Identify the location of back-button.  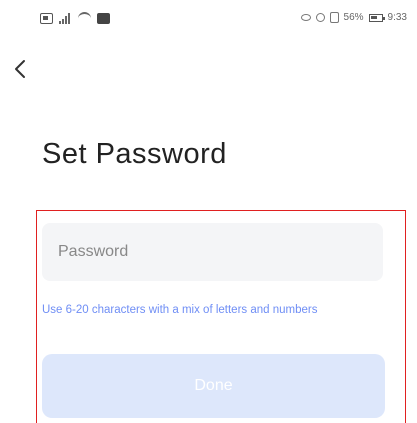
(20, 69).